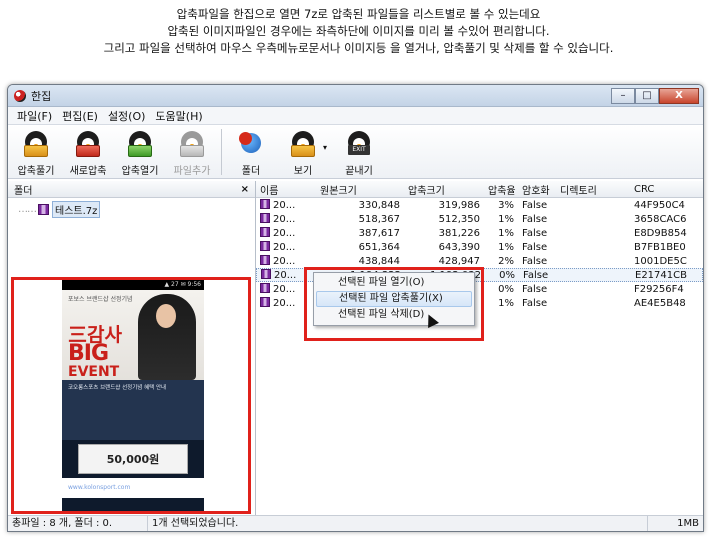  Describe the element at coordinates (78, 523) in the screenshot. I see `status-total: 총파일 : 8 개, 폴더 : 0.` at that location.